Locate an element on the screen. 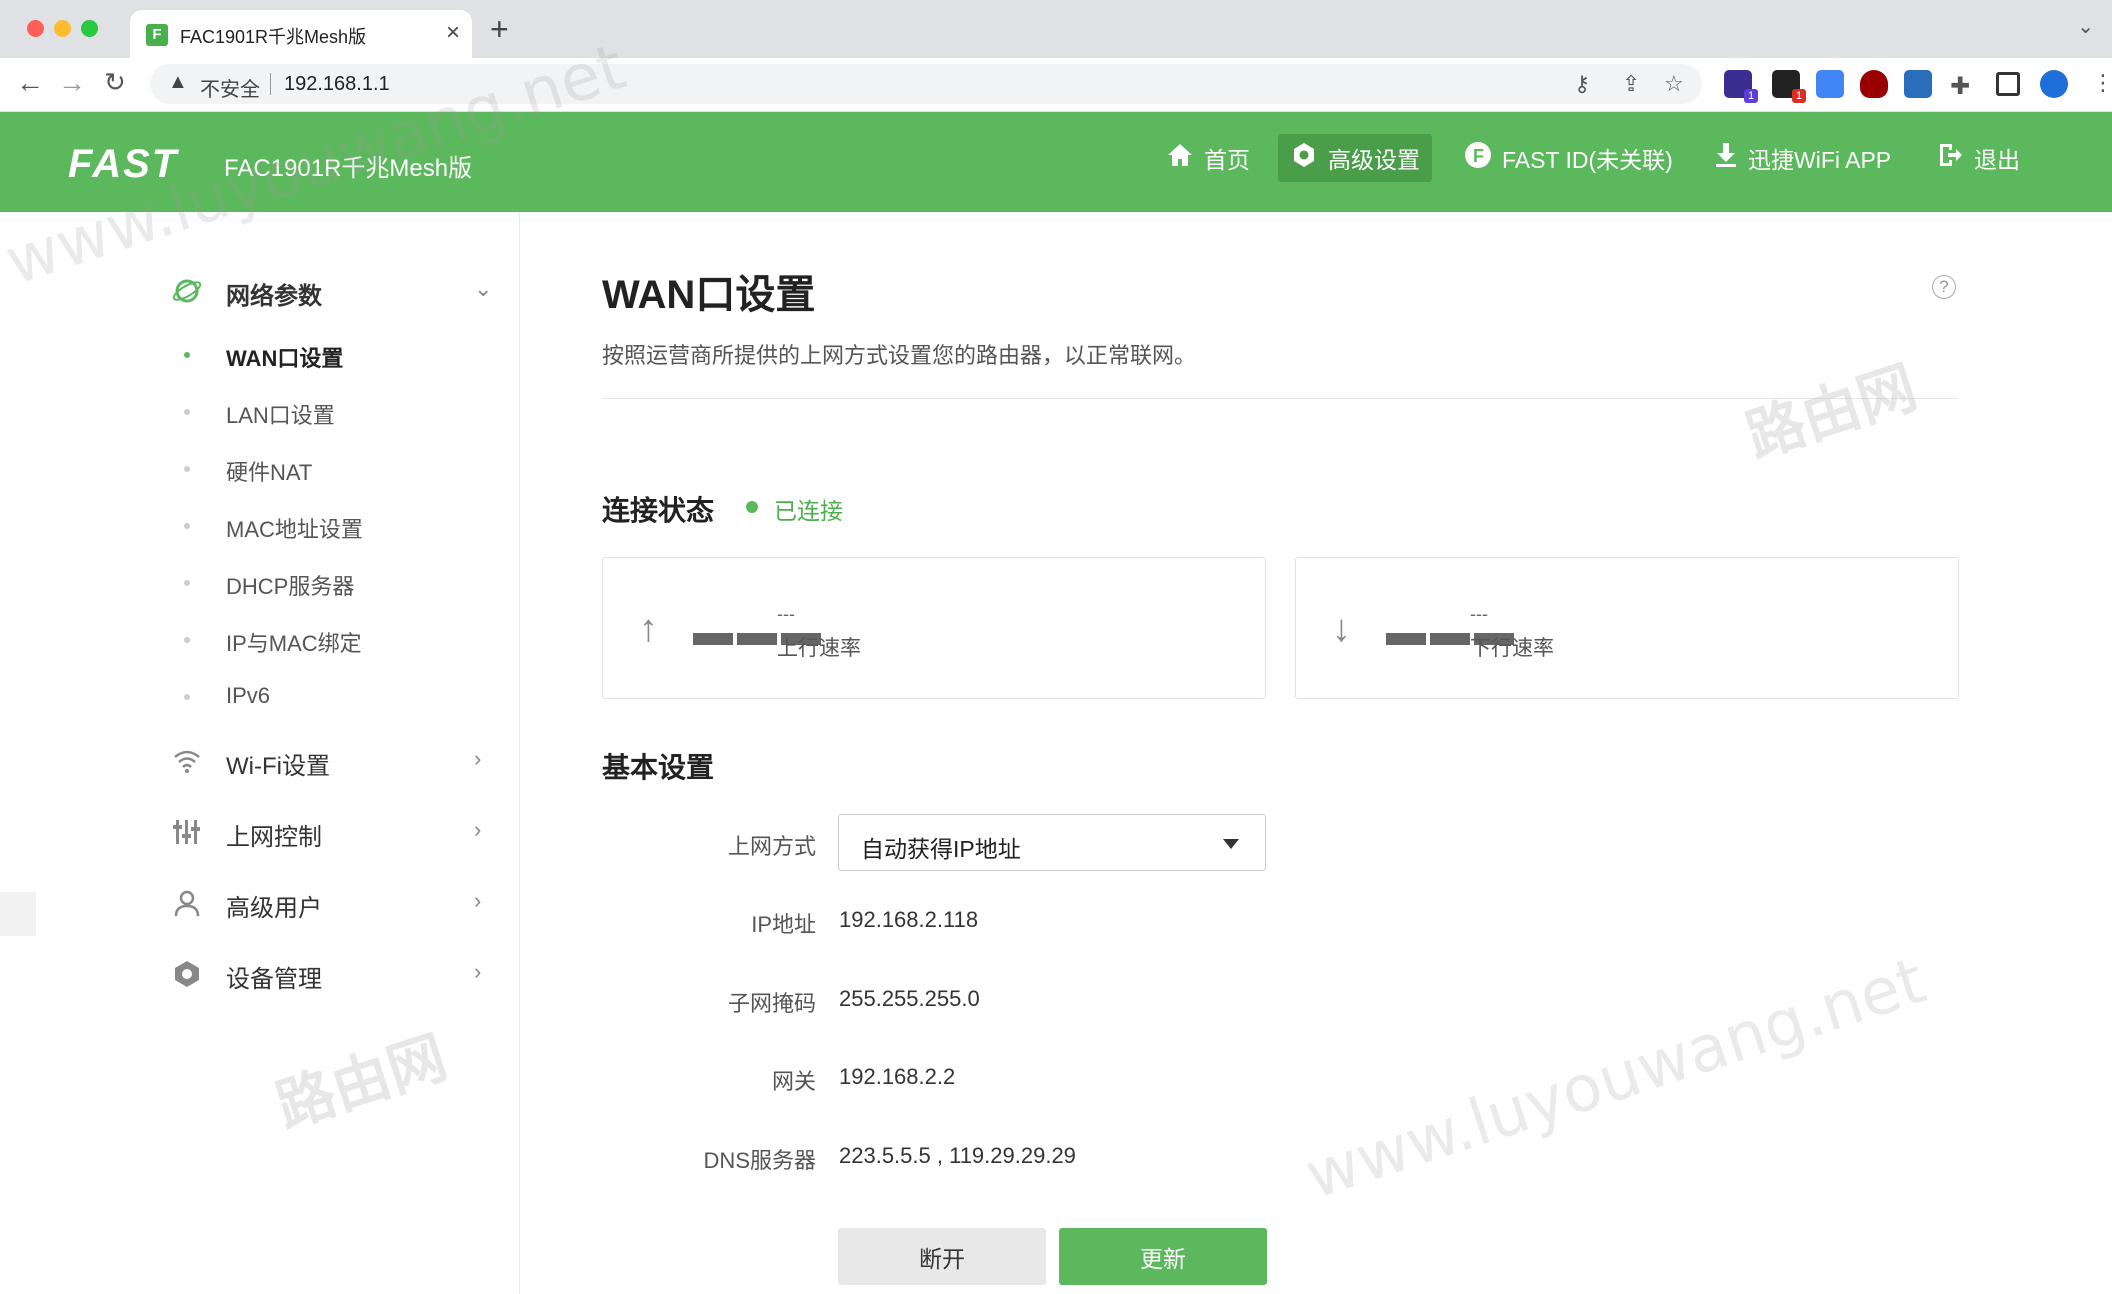 The height and width of the screenshot is (1294, 2112). connection-status-title: 连接状态 is located at coordinates (658, 510).